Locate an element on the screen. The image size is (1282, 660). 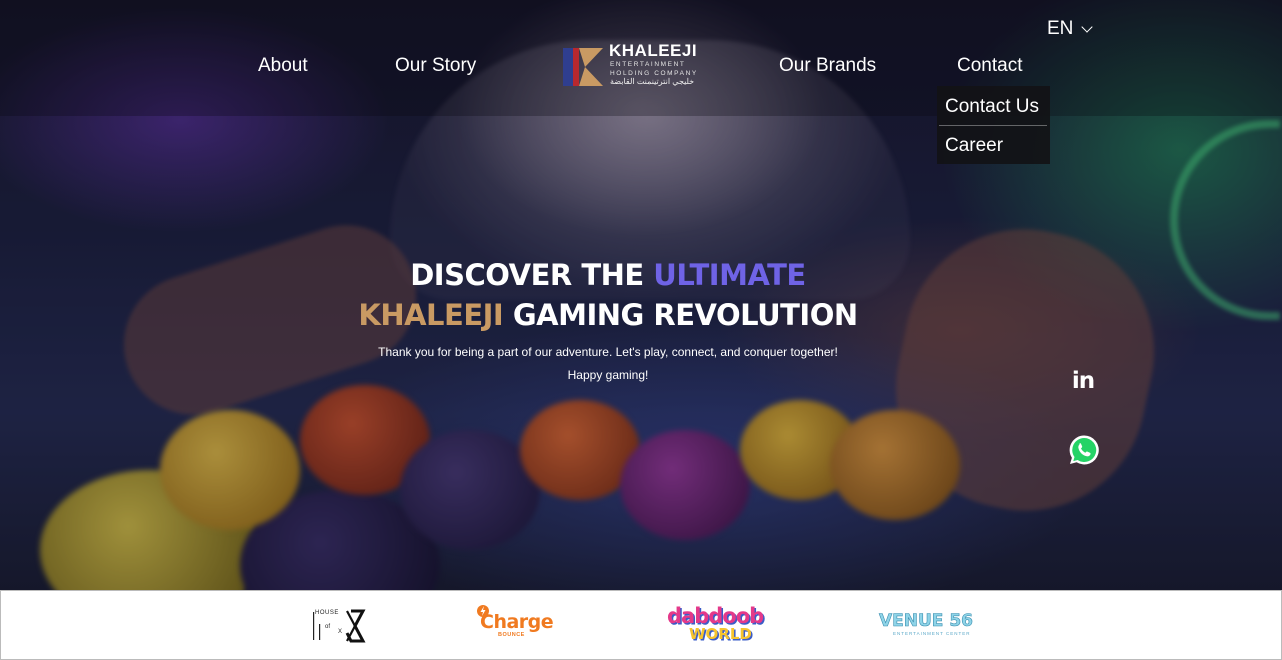
chevron-down-icon is located at coordinates (1087, 26).